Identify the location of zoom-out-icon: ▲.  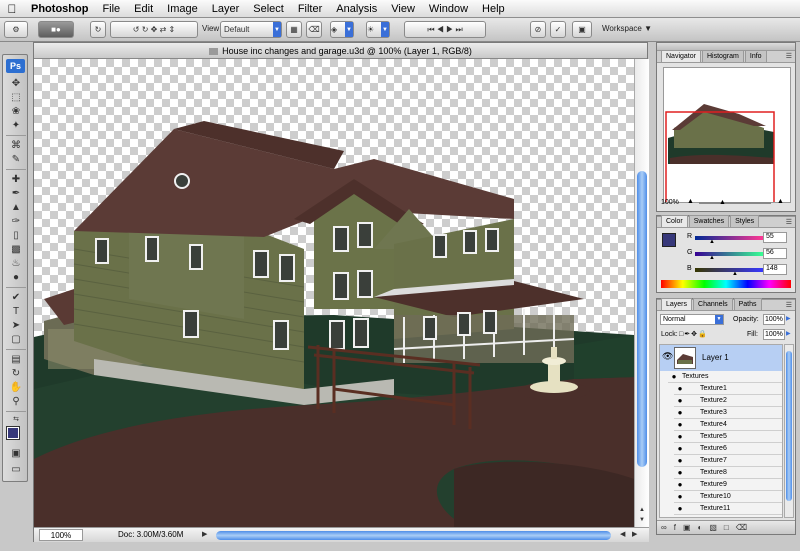
(690, 201).